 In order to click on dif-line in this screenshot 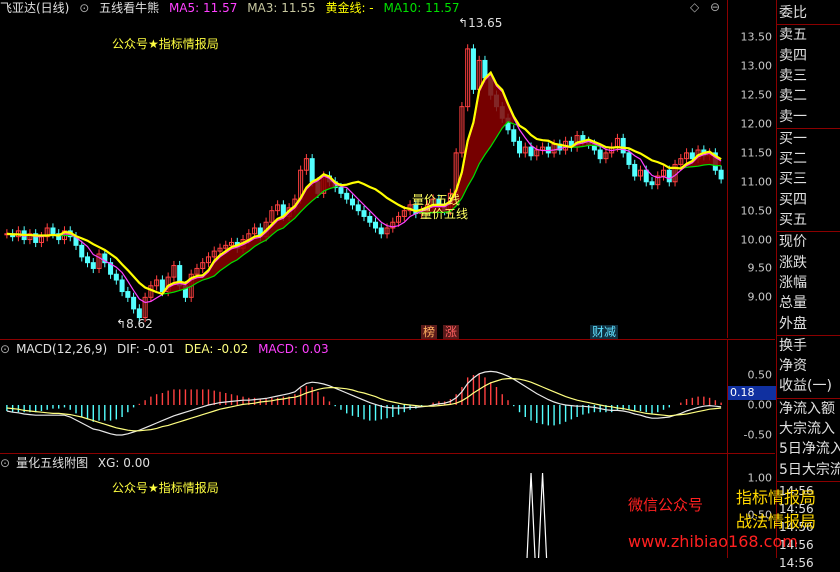, I will do `click(364, 403)`.